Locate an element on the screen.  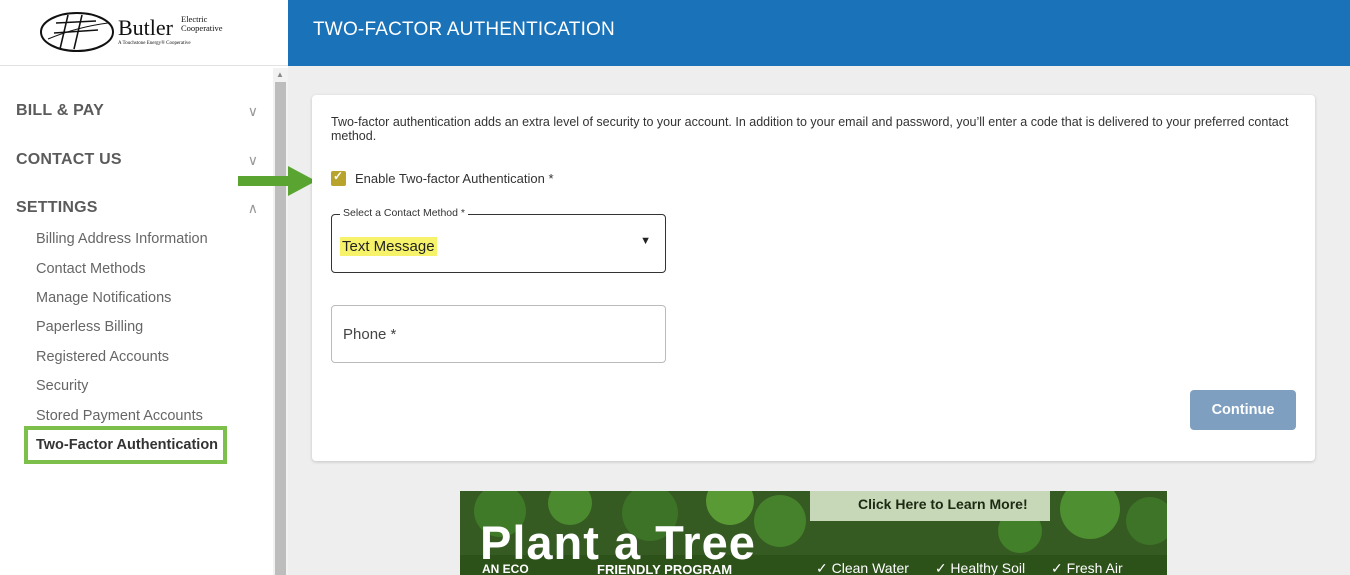
benefit-healthy-soil: ✓ Healthy Soil is located at coordinates (980, 567).